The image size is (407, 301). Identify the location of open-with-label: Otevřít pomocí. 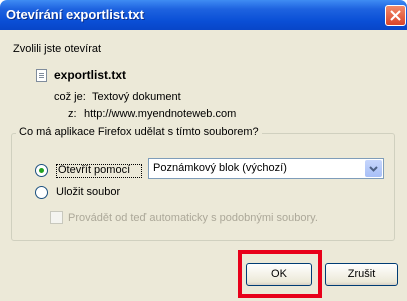
(94, 170).